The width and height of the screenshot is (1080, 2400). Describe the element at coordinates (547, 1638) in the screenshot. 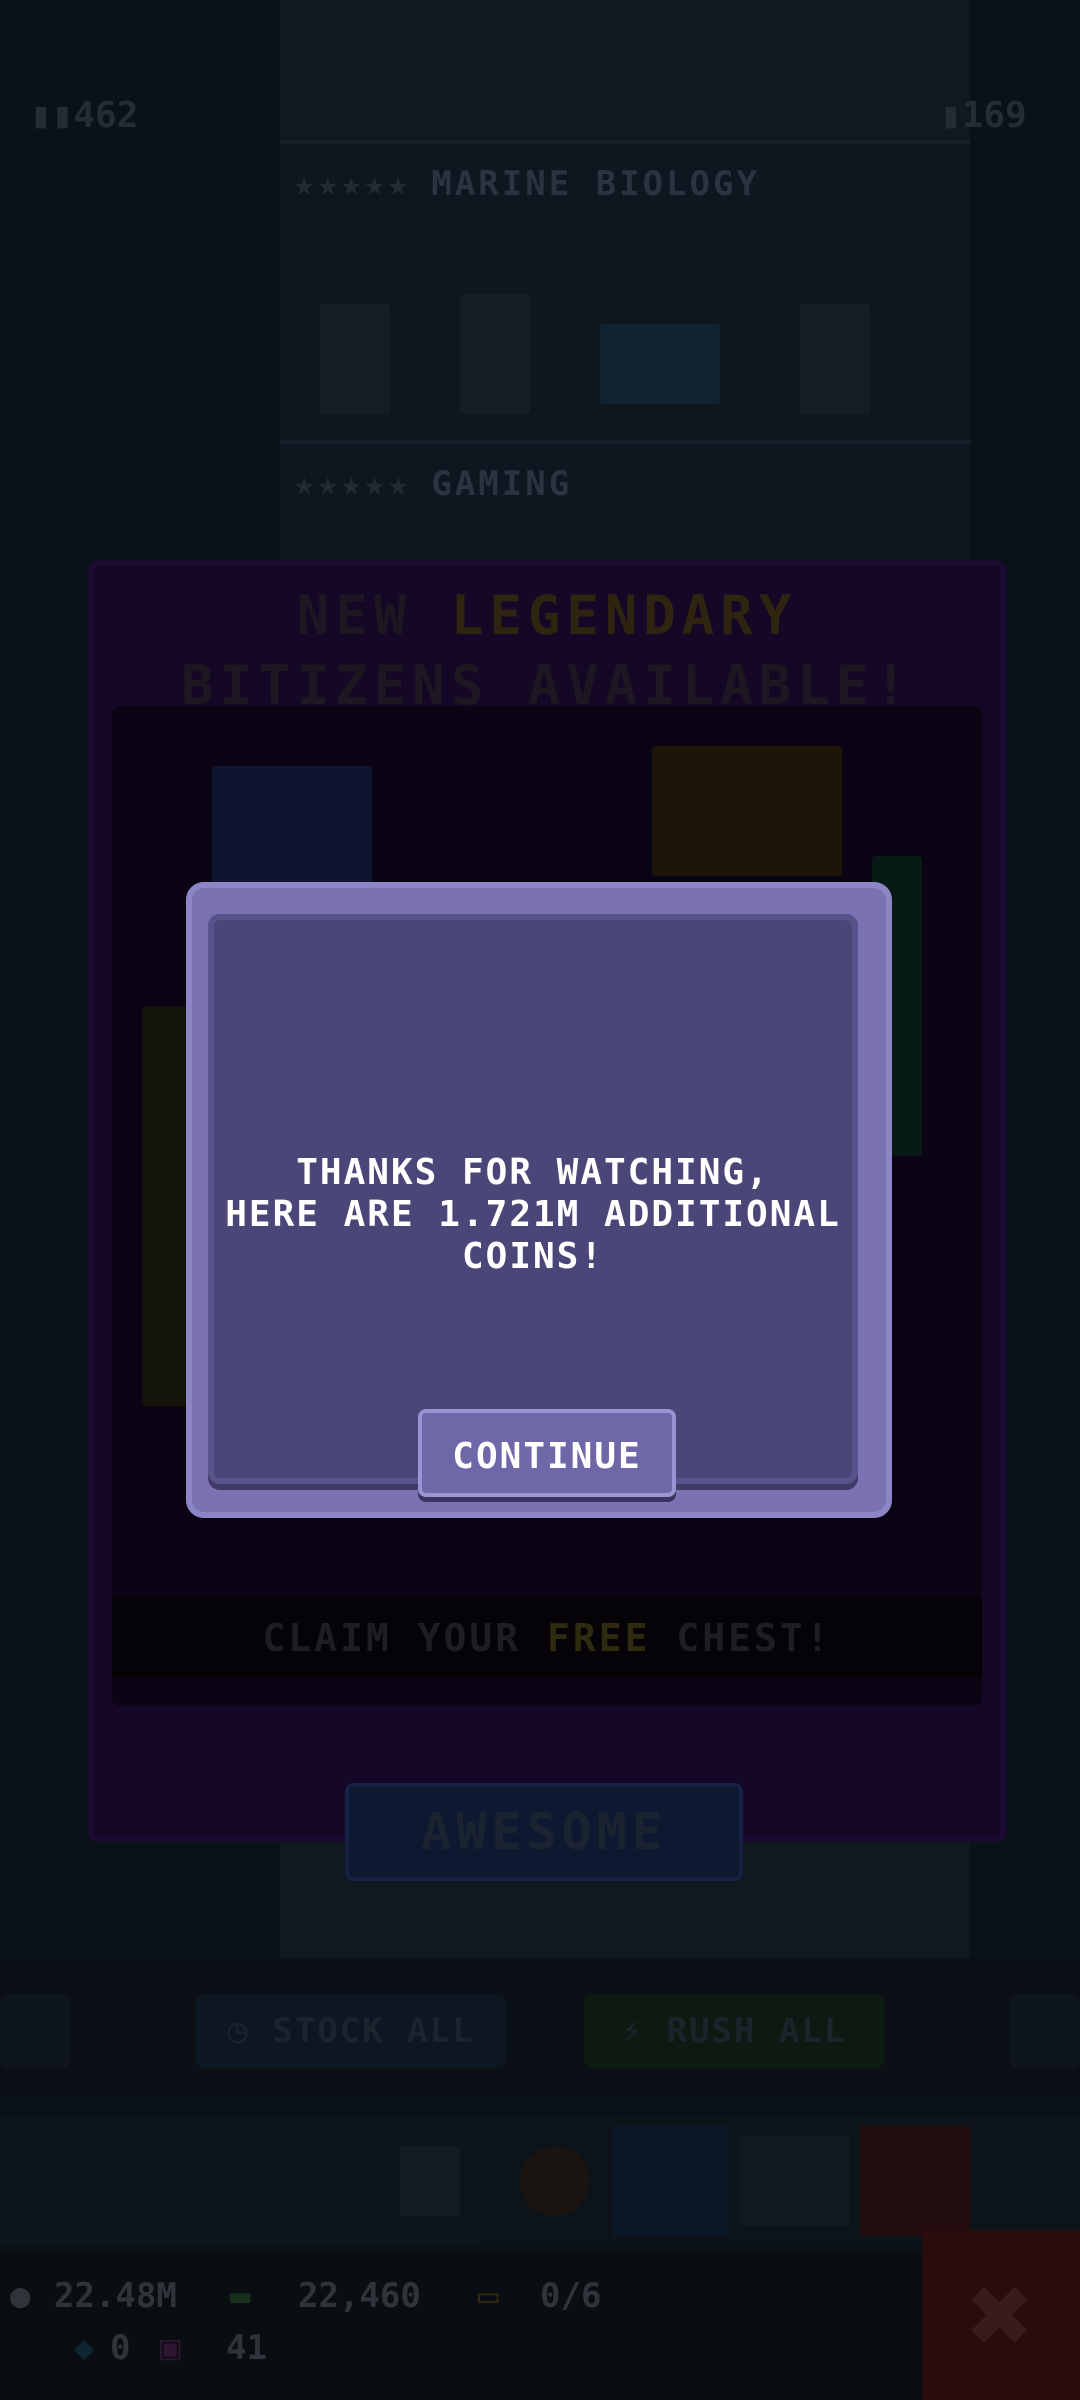

I see `claim-free-chest-banner: CLAIM YOUR FREE CHEST!` at that location.